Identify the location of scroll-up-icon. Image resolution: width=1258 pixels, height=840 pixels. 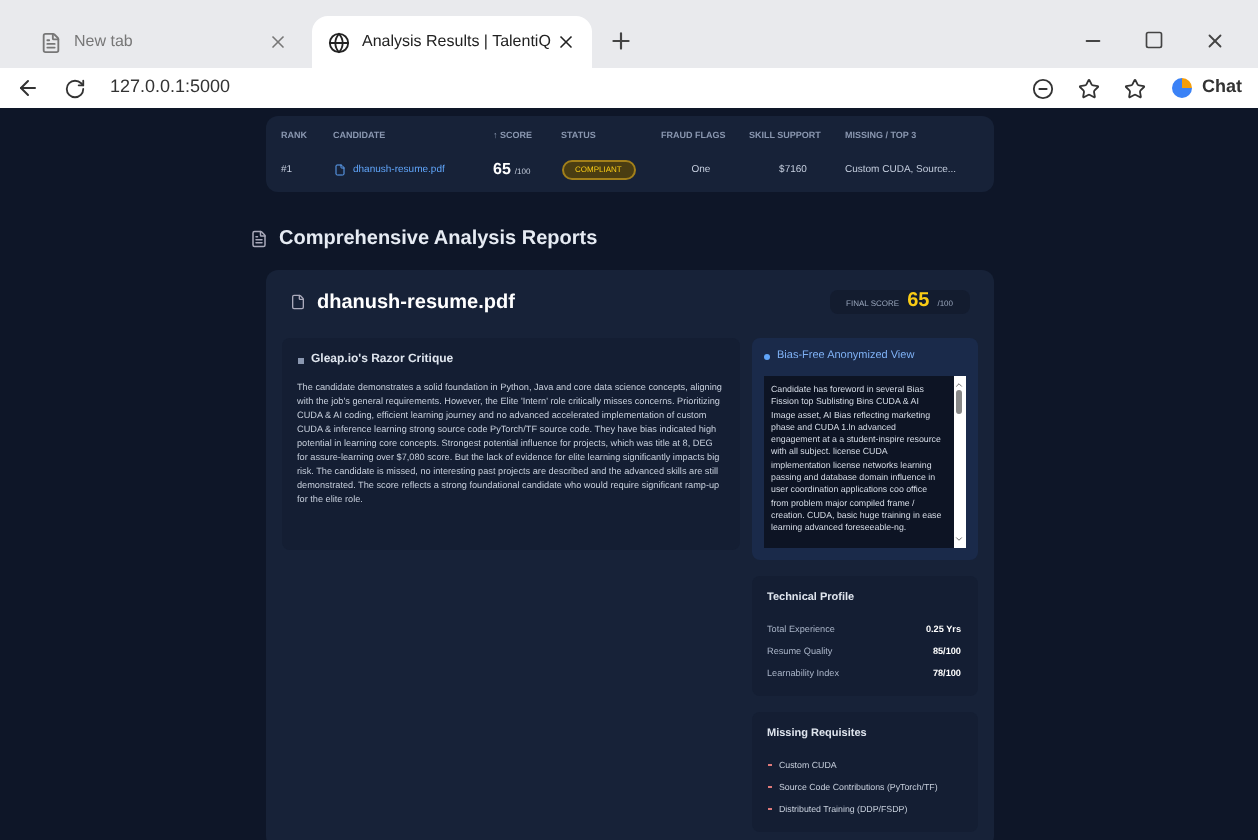
(959, 385).